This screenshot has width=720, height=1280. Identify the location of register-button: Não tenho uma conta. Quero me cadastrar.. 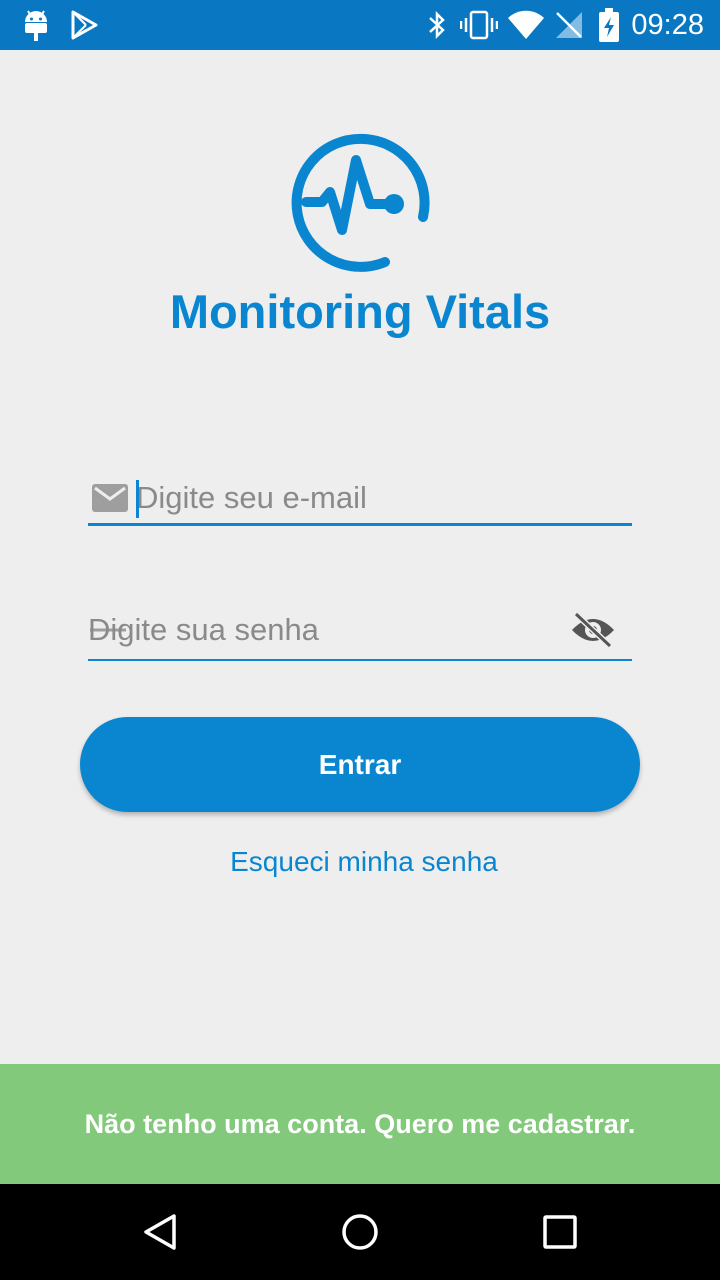
(360, 1124).